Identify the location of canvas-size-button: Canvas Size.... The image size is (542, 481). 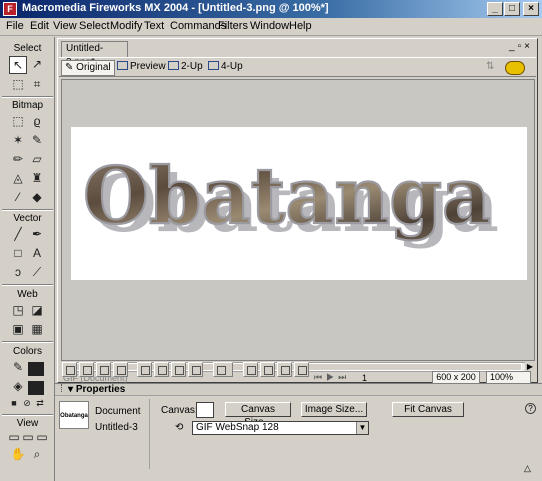
(258, 415).